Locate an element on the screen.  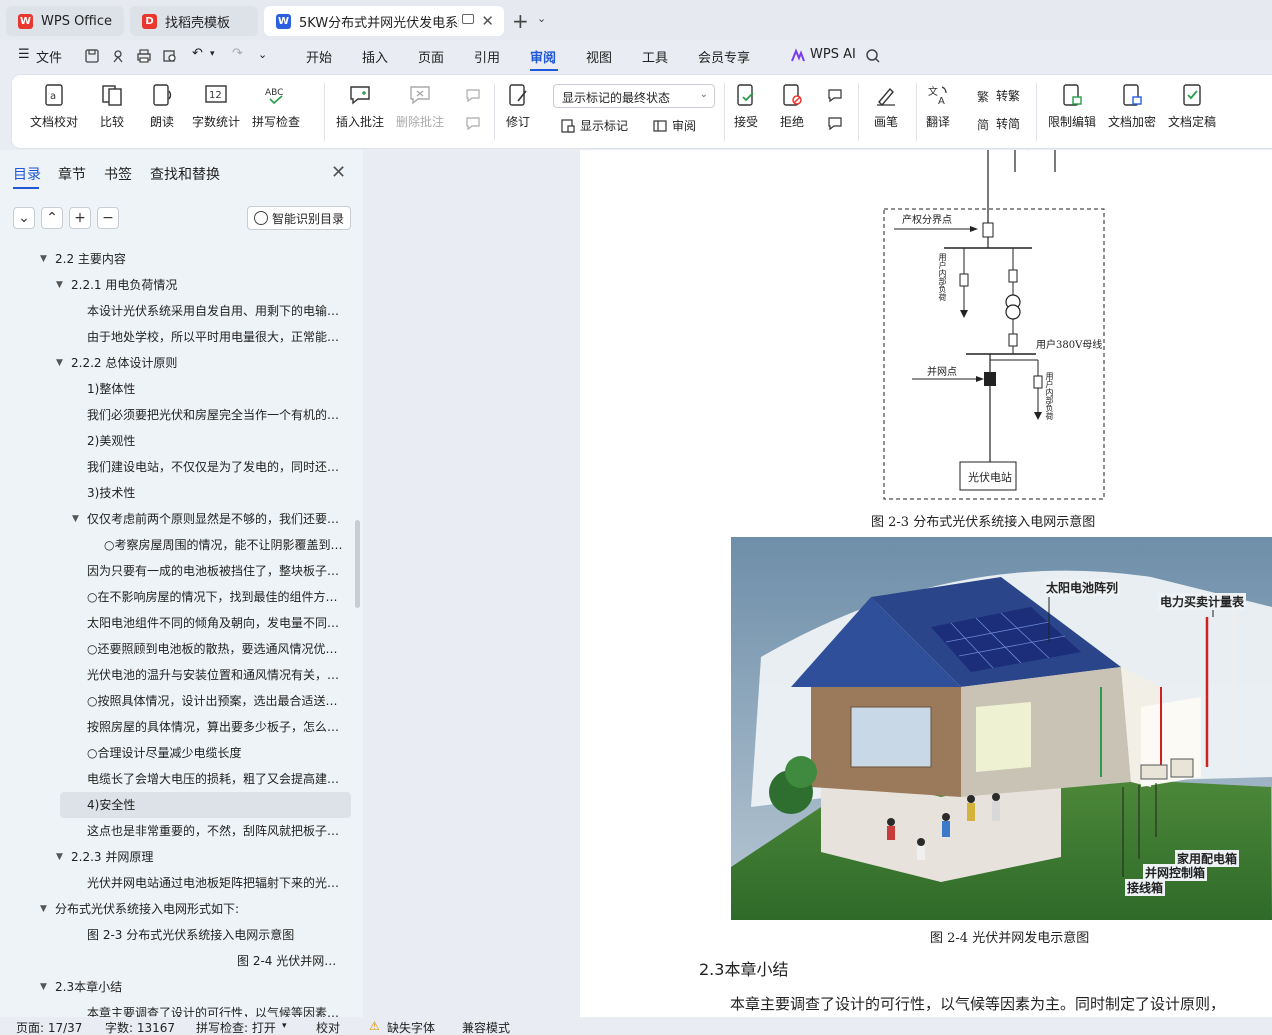
finalize-button: 文档定稿 is located at coordinates (1192, 106).